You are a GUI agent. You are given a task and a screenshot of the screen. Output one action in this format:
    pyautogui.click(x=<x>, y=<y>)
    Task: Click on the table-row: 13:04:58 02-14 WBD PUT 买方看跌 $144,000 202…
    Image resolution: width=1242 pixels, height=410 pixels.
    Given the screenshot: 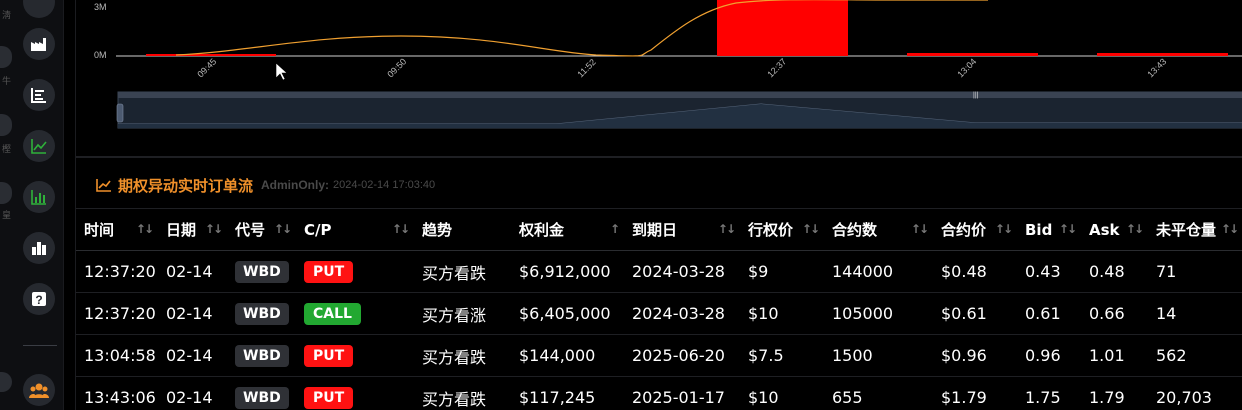 What is the action you would take?
    pyautogui.click(x=659, y=355)
    